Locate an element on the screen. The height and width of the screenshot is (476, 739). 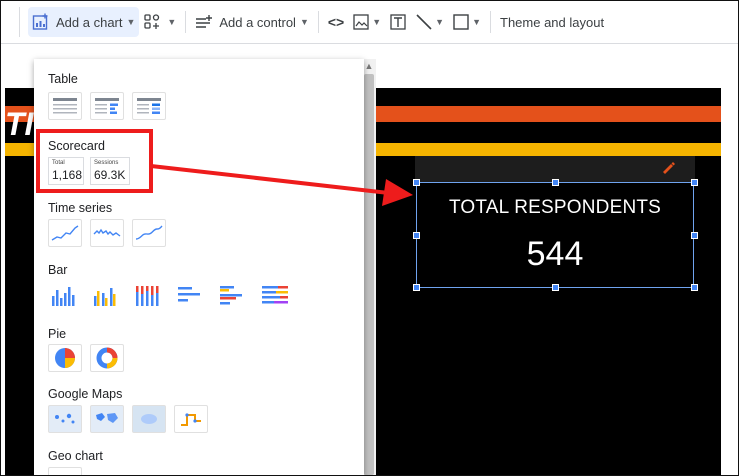
chart-option-donut is located at coordinates (107, 358).